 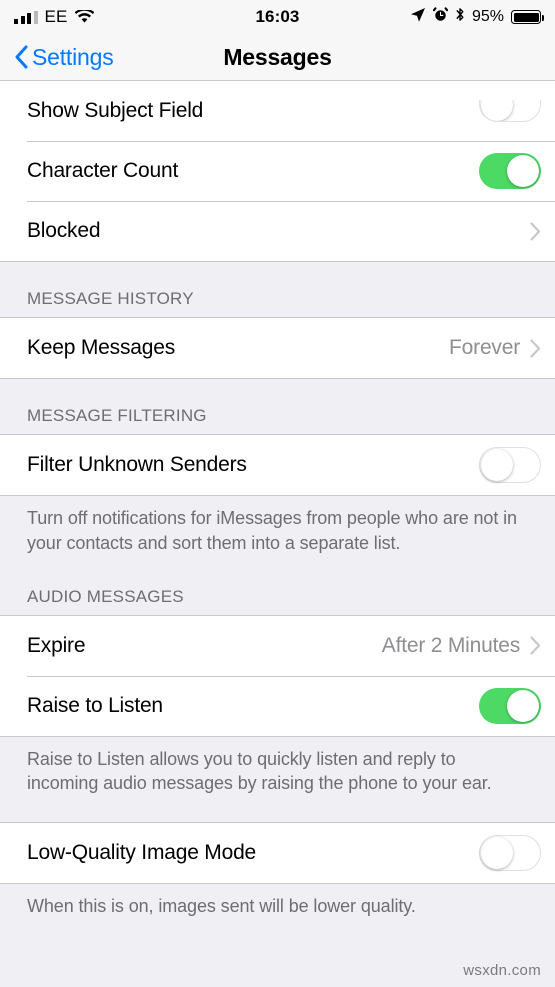 I want to click on signal-bars-icon, so click(x=26, y=17).